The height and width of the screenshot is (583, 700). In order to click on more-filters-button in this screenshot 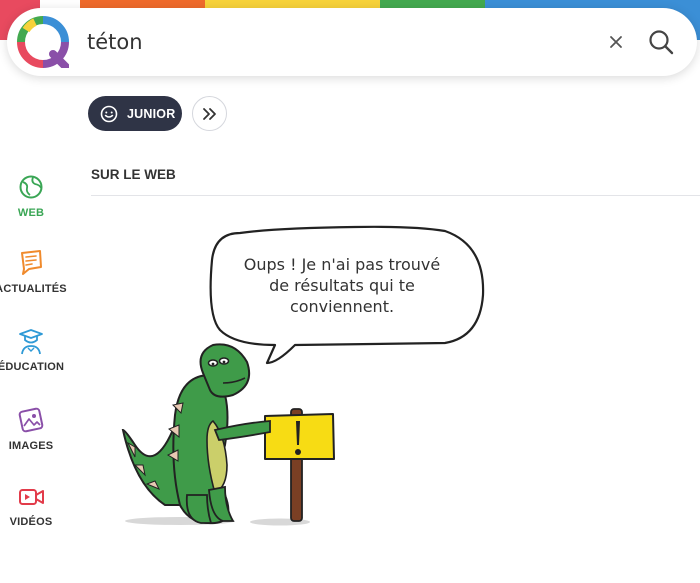, I will do `click(209, 113)`.